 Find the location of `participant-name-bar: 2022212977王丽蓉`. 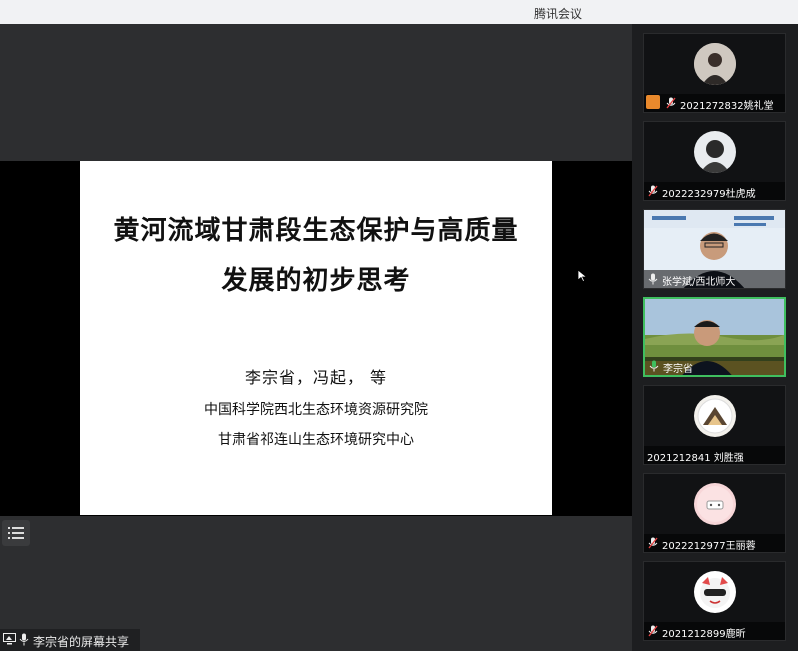

participant-name-bar: 2022212977王丽蓉 is located at coordinates (714, 543).